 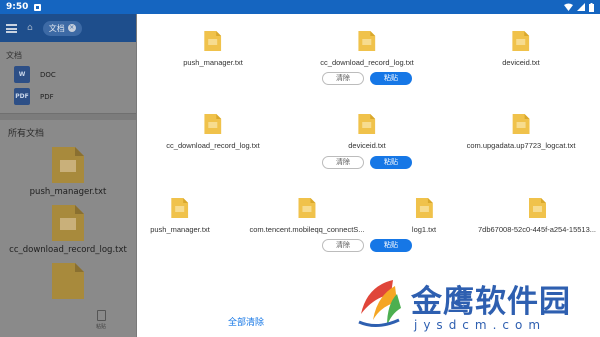 What do you see at coordinates (68, 72) in the screenshot?
I see `doc-type-item: W DOC` at bounding box center [68, 72].